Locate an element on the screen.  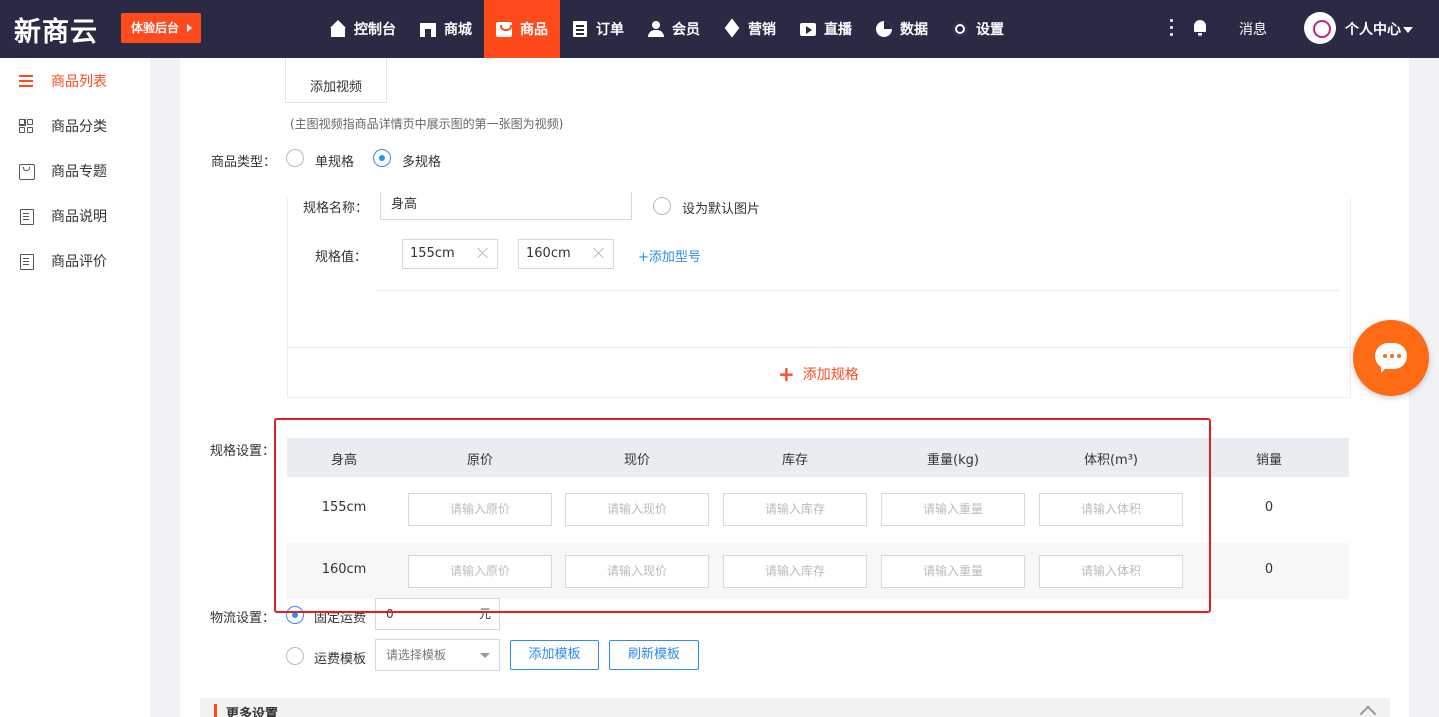
sidebar-item-product-list: 商品列表 is located at coordinates (75, 80).